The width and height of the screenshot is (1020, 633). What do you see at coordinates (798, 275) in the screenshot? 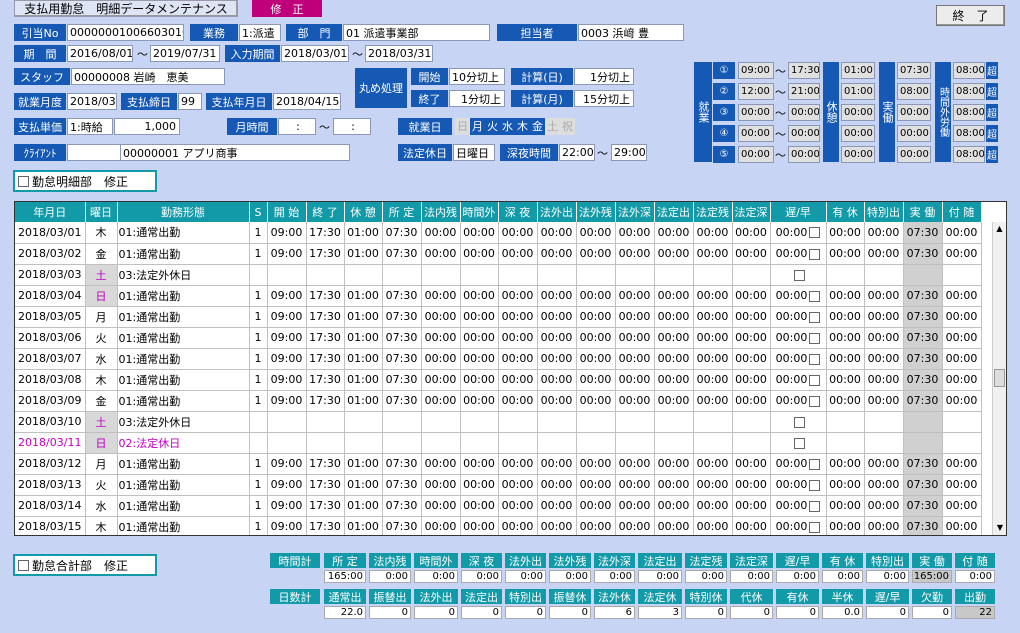
I see `late-cell` at bounding box center [798, 275].